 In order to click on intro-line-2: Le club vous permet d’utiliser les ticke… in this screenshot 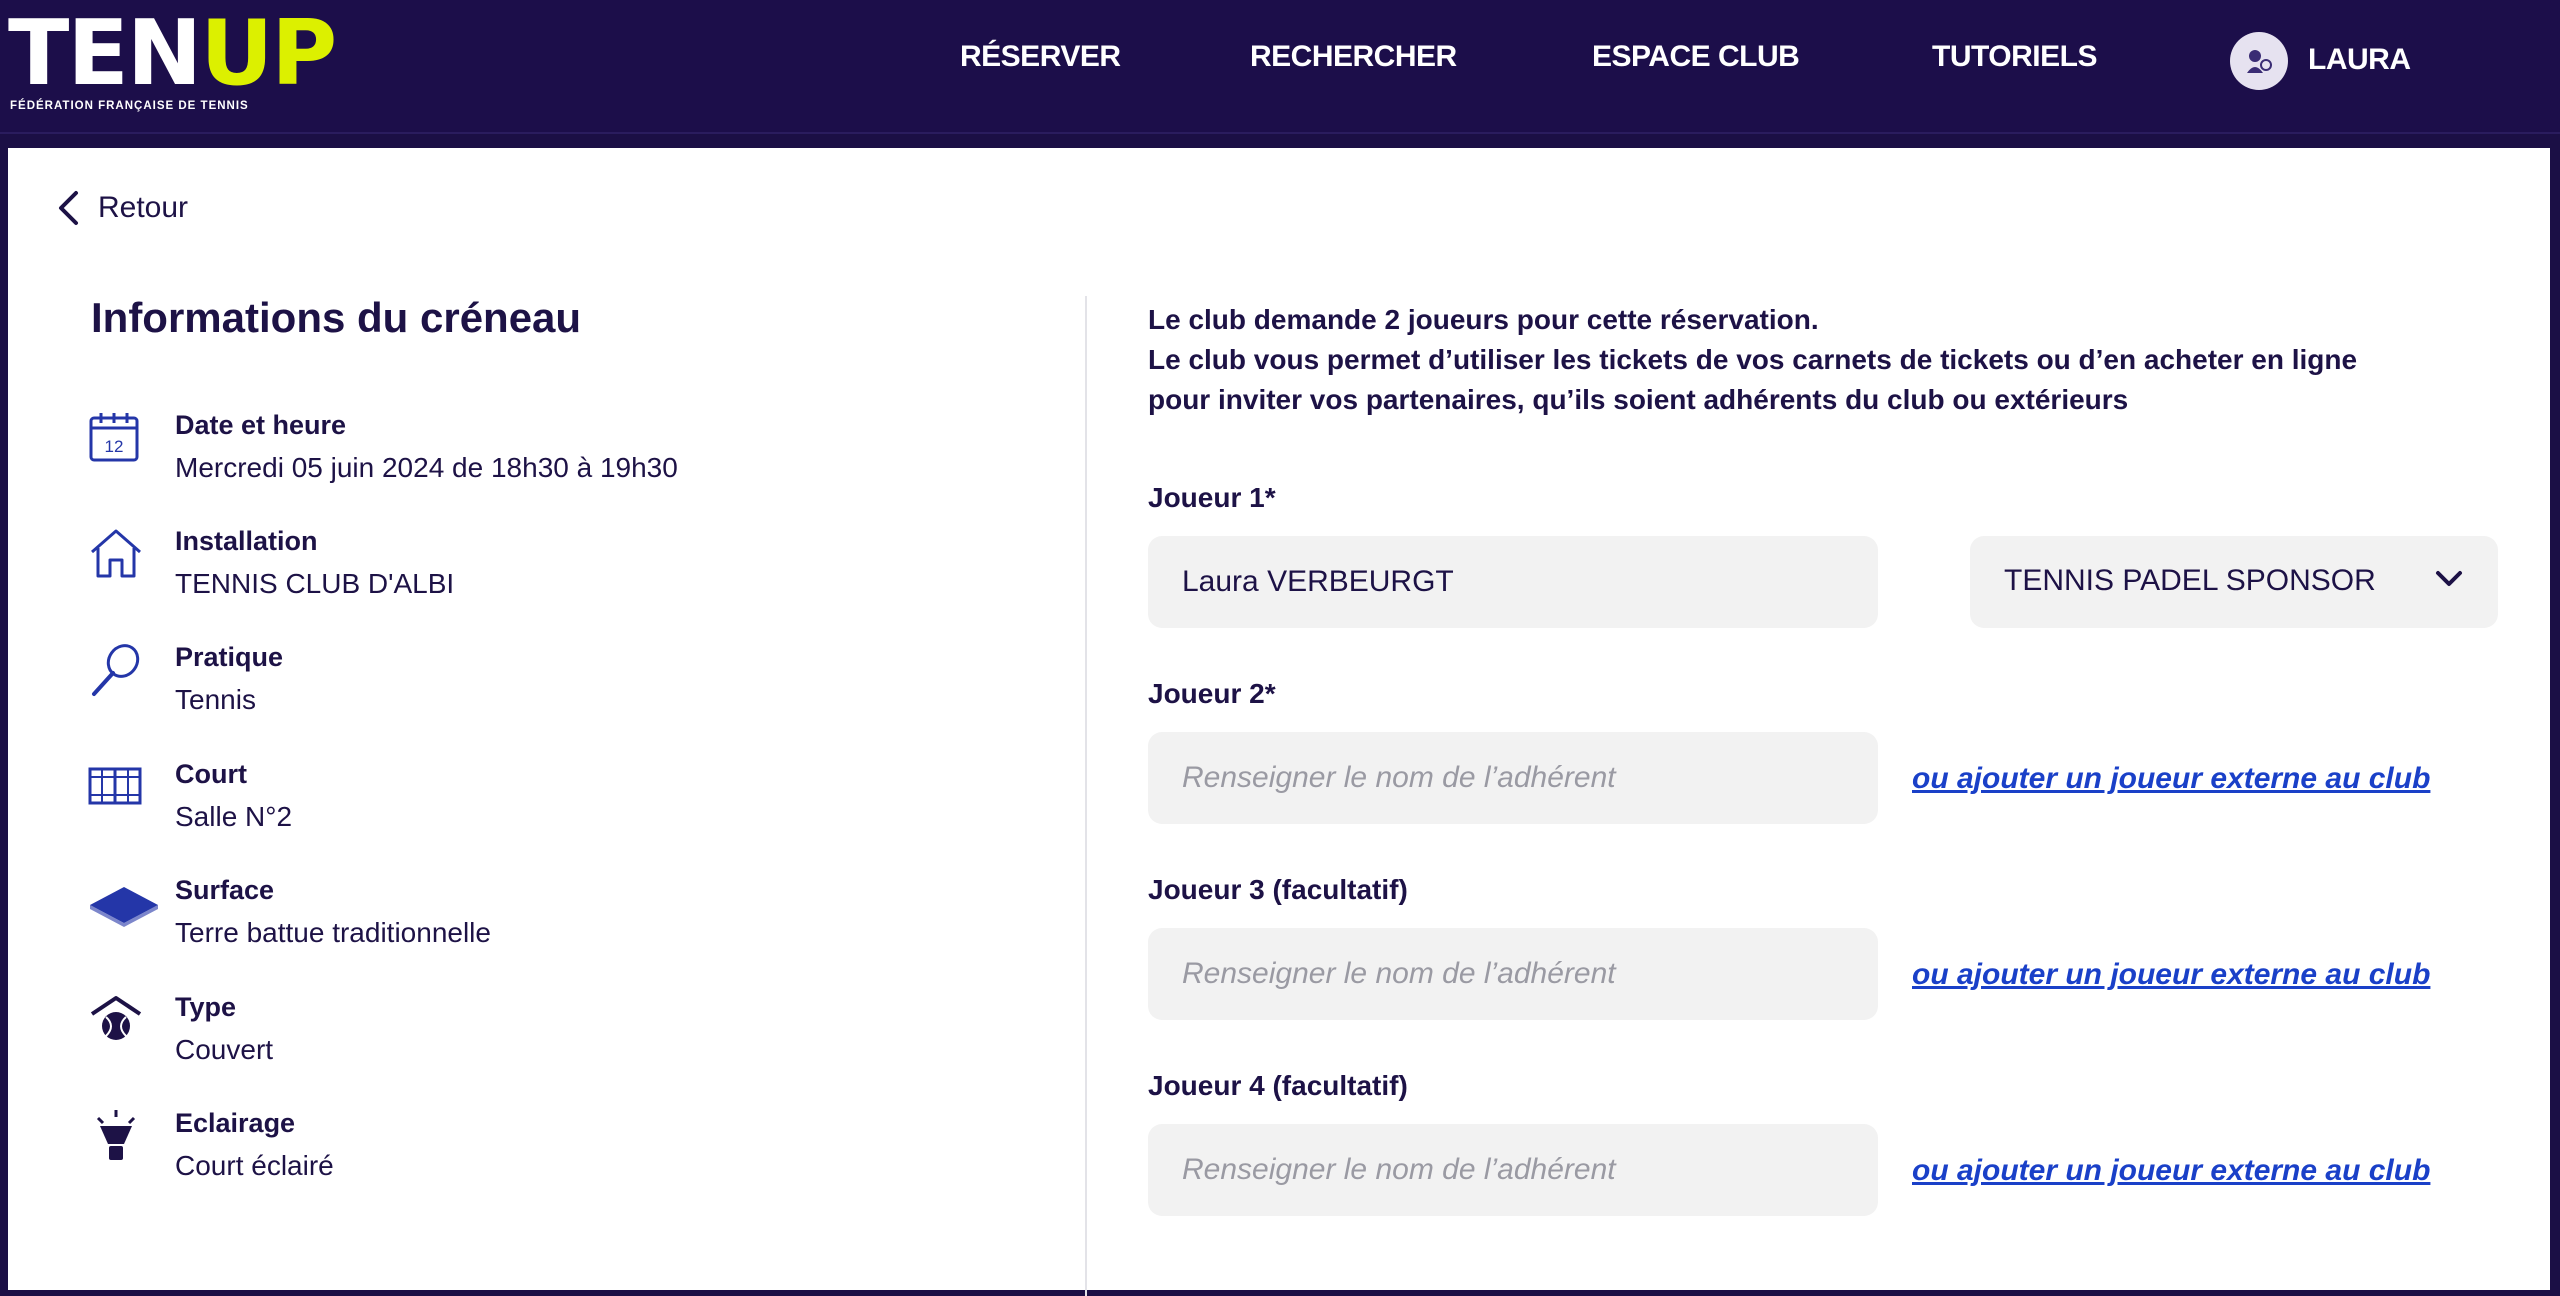, I will do `click(1753, 359)`.